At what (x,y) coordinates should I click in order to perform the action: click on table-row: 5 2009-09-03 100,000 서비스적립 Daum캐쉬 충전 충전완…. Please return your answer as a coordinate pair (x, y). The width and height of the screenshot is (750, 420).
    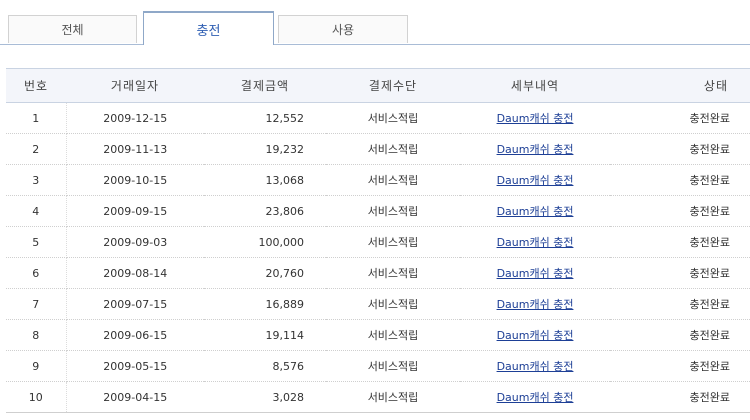
    Looking at the image, I should click on (378, 242).